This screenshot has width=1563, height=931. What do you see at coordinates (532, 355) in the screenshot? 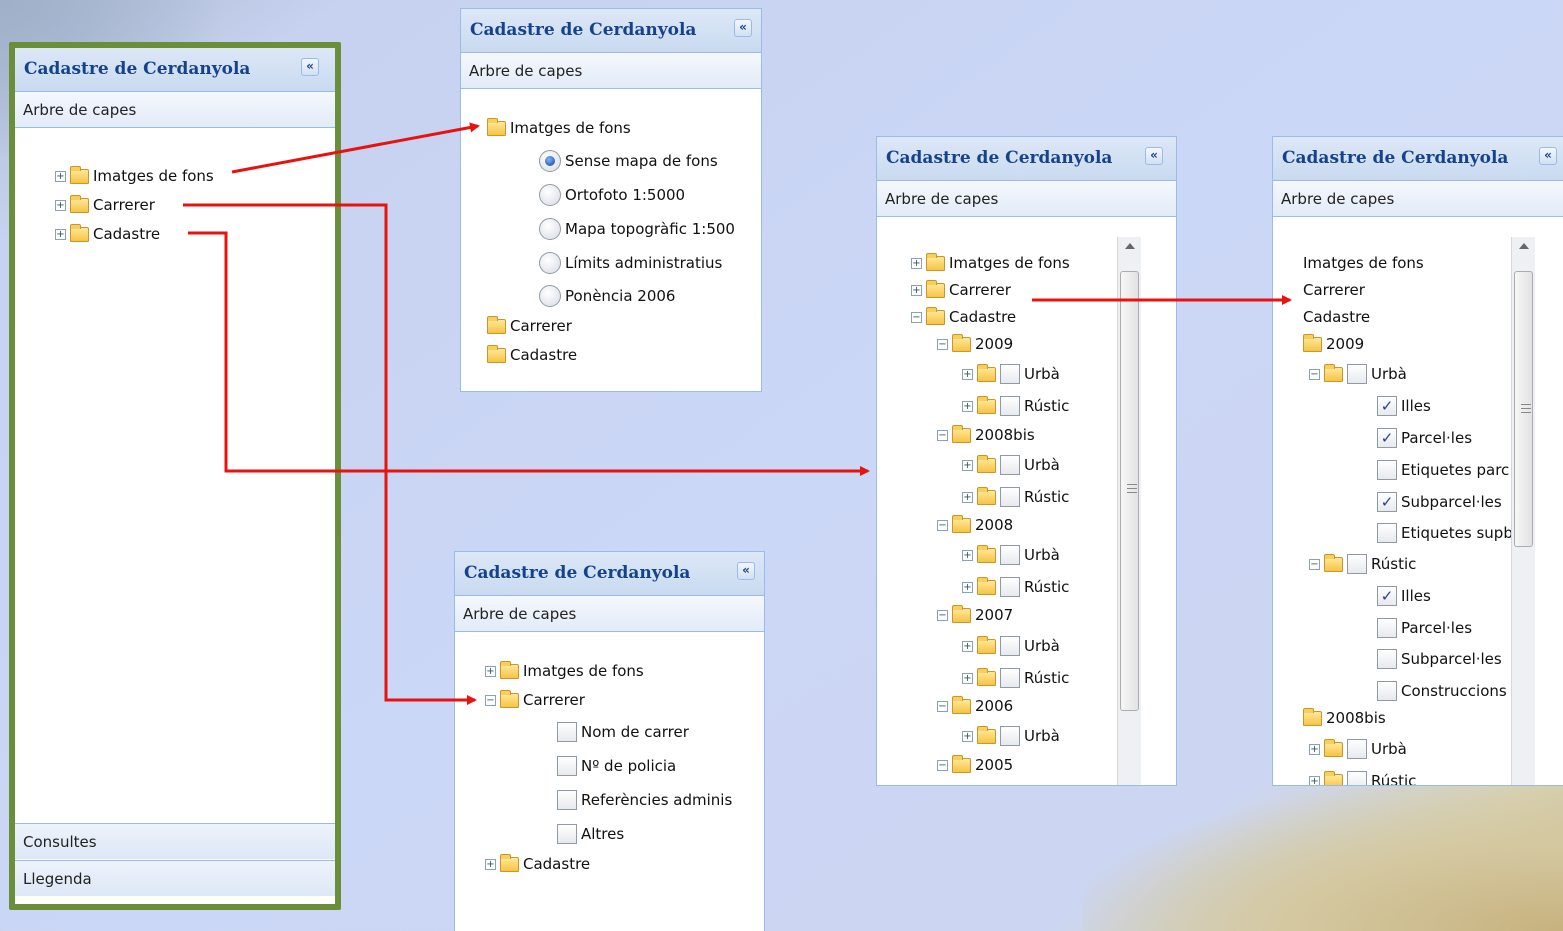
I see `tree-folder-cadastre: Cadastre` at bounding box center [532, 355].